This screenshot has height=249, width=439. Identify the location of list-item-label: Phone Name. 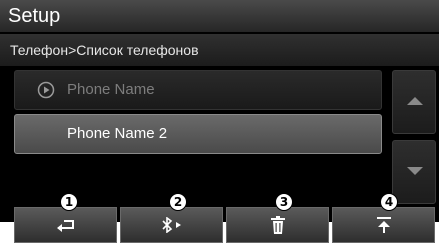
(111, 89).